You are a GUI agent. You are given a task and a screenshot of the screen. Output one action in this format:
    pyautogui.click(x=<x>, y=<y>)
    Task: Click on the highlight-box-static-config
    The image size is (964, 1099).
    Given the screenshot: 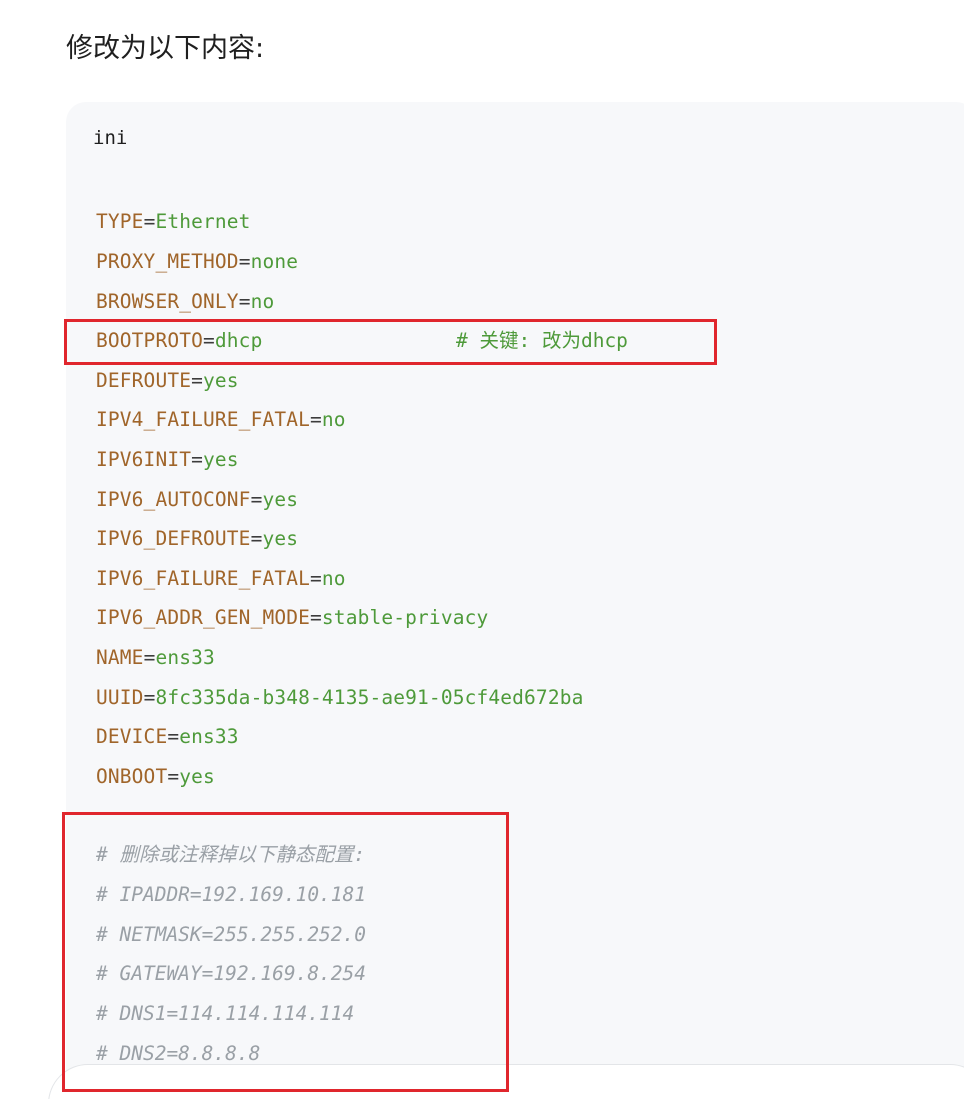 What is the action you would take?
    pyautogui.click(x=285, y=952)
    